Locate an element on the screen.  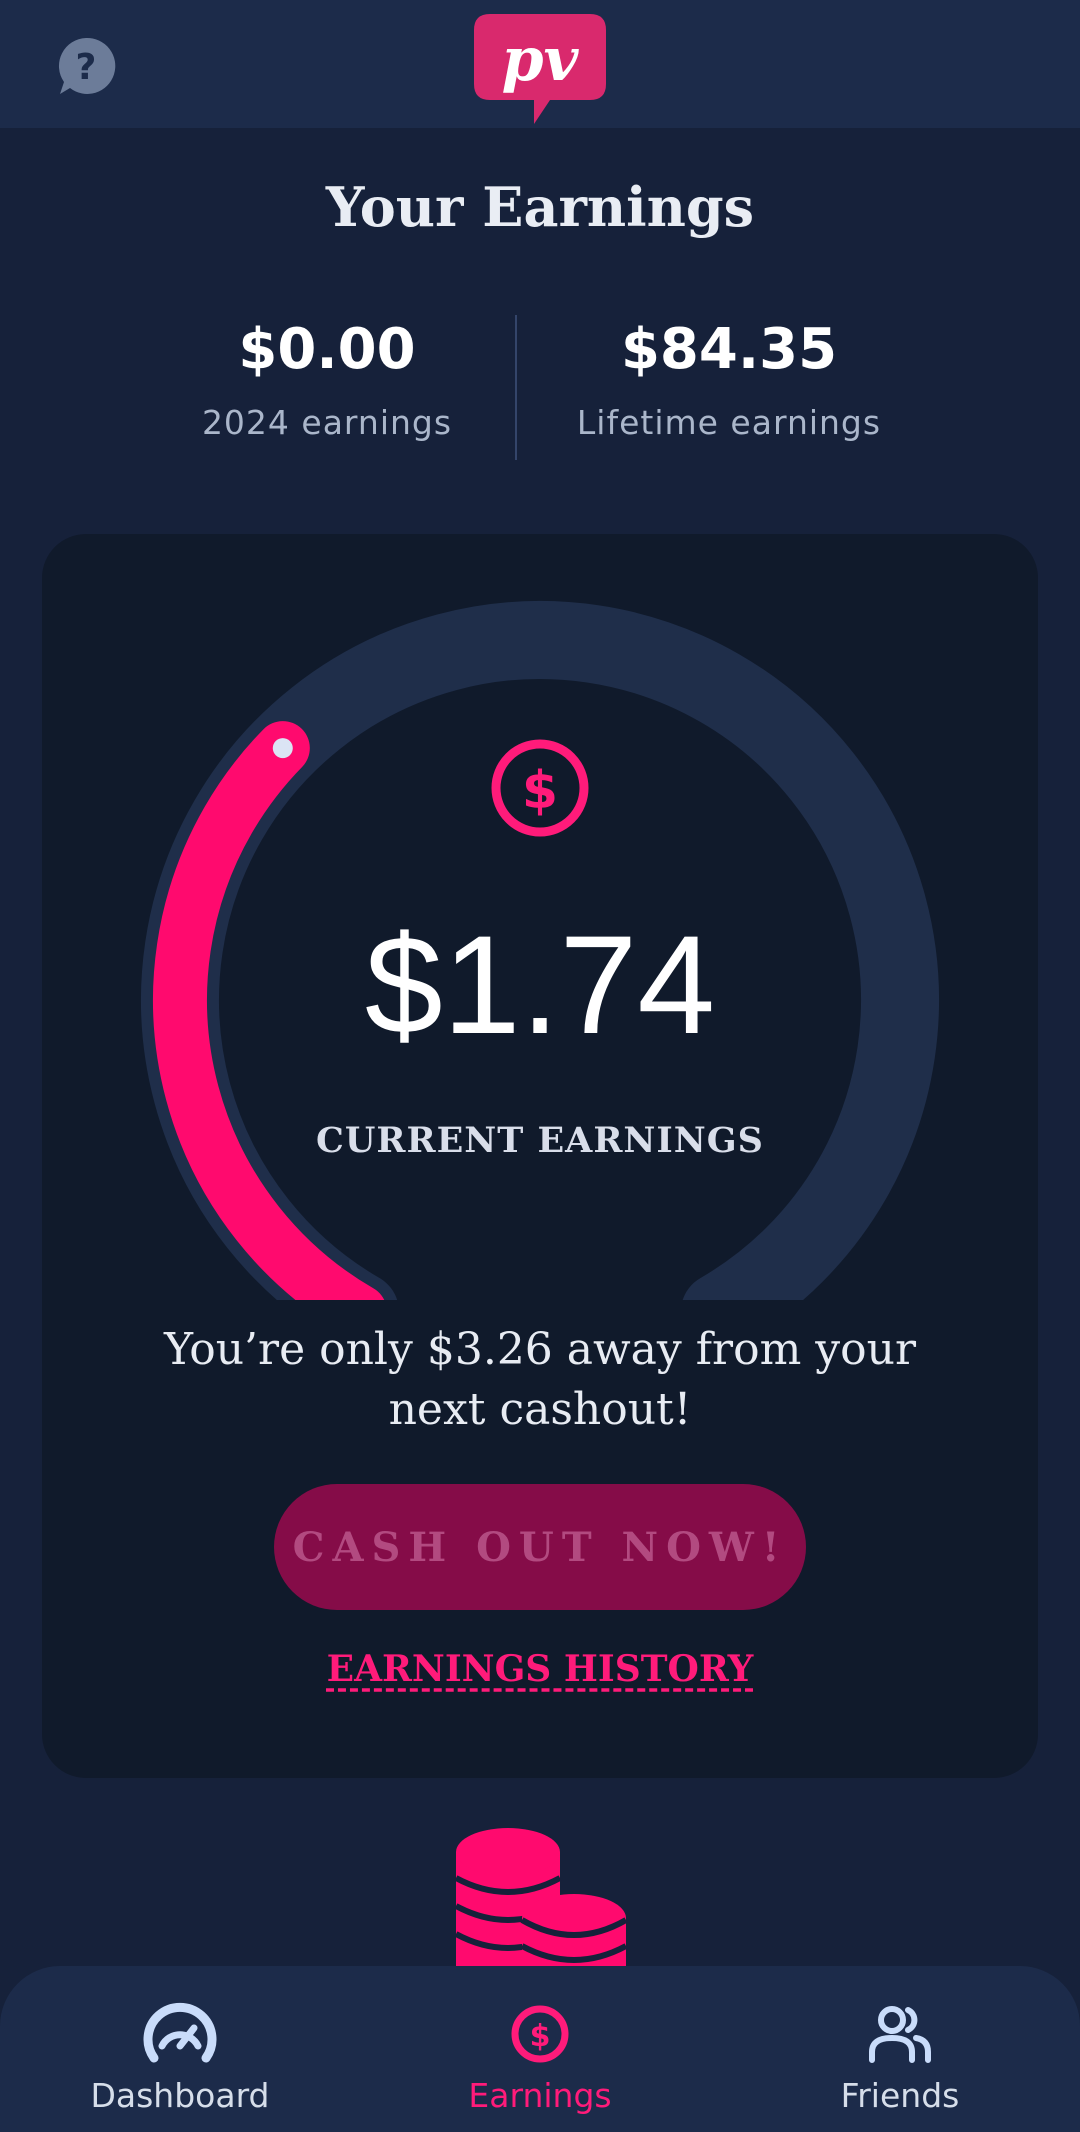
gauge-progress-knob is located at coordinates (282, 748).